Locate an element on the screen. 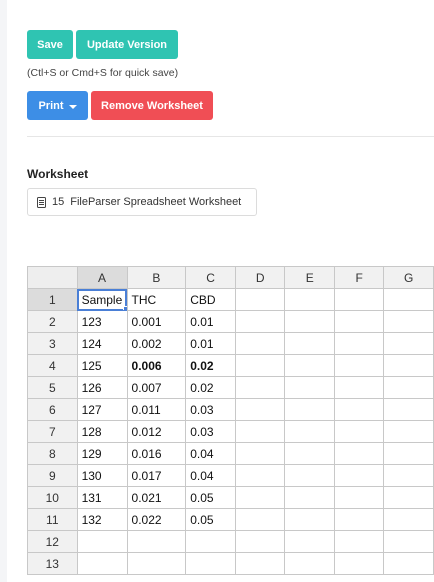 This screenshot has width=434, height=582. cell-c7: 0.03 is located at coordinates (210, 431).